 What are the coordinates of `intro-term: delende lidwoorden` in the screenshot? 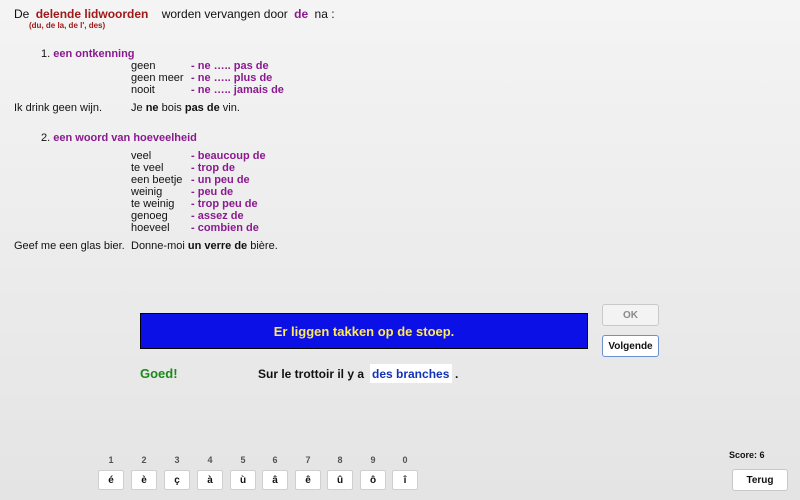 It's located at (92, 14).